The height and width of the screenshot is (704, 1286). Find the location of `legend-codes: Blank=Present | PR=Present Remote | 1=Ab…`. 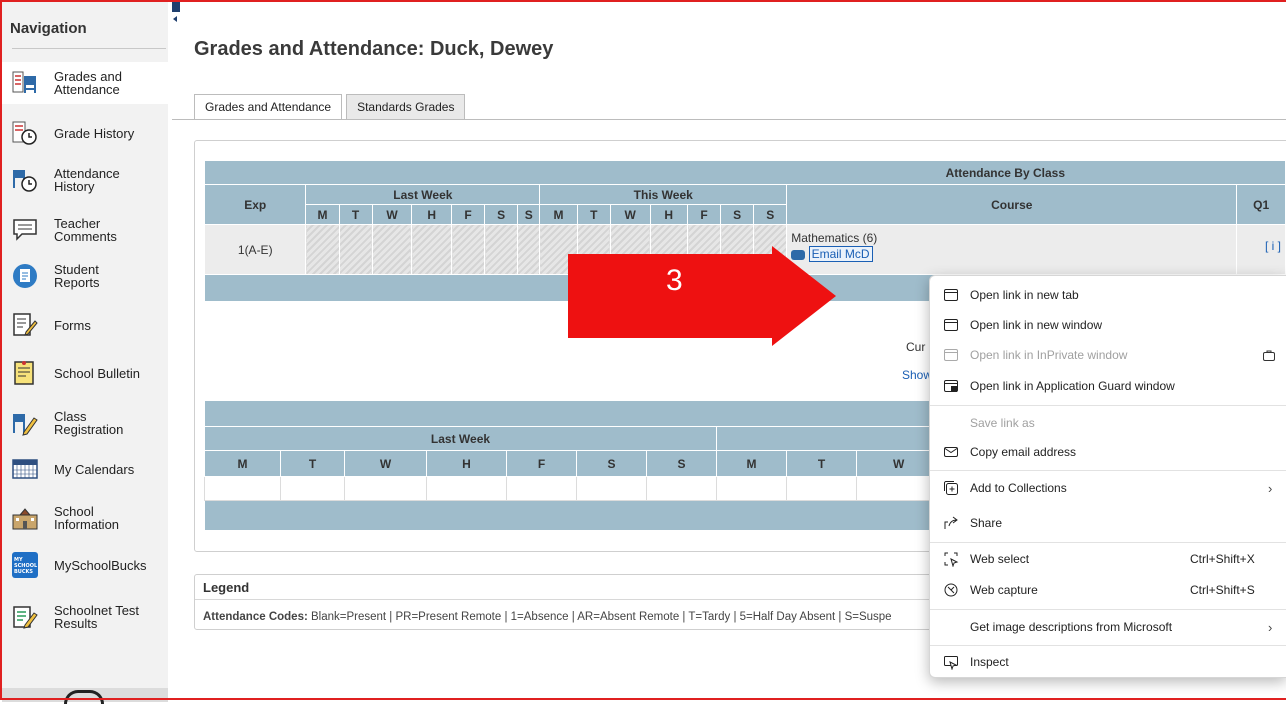

legend-codes: Blank=Present | PR=Present Remote | 1=Ab… is located at coordinates (601, 617).